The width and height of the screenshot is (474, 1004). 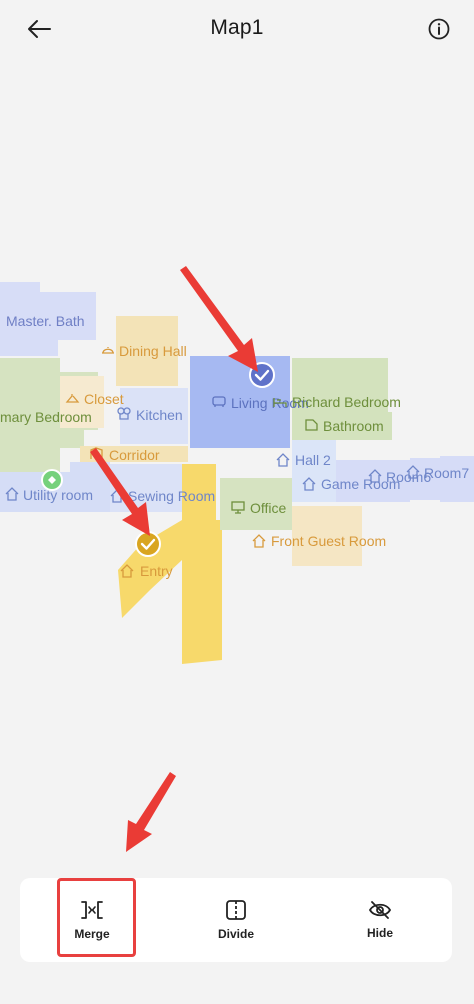 I want to click on dining-hall-icon, so click(x=108, y=350).